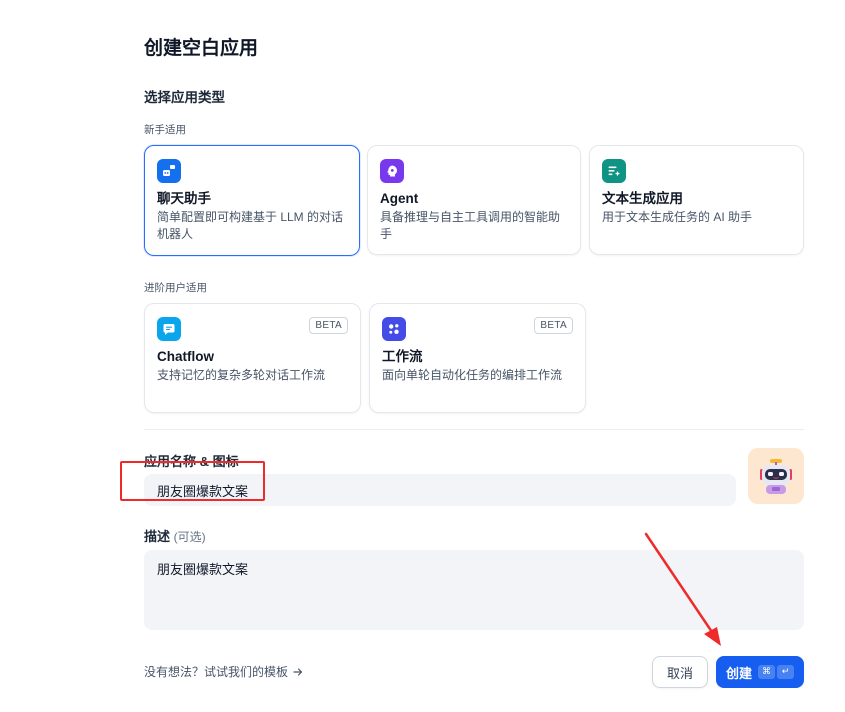 The width and height of the screenshot is (845, 712). What do you see at coordinates (169, 171) in the screenshot?
I see `chat-bot-icon` at bounding box center [169, 171].